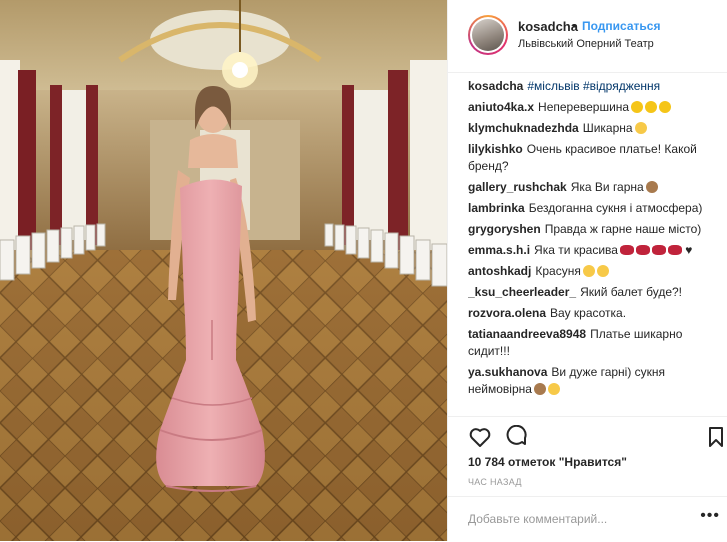  Describe the element at coordinates (527, 334) in the screenshot. I see `comment-username: tatianaandreeva8948` at that location.